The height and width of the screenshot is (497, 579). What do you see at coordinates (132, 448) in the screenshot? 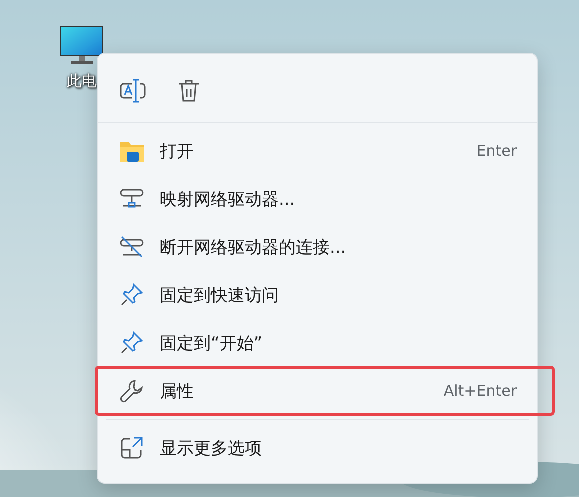
I see `open-external-icon` at bounding box center [132, 448].